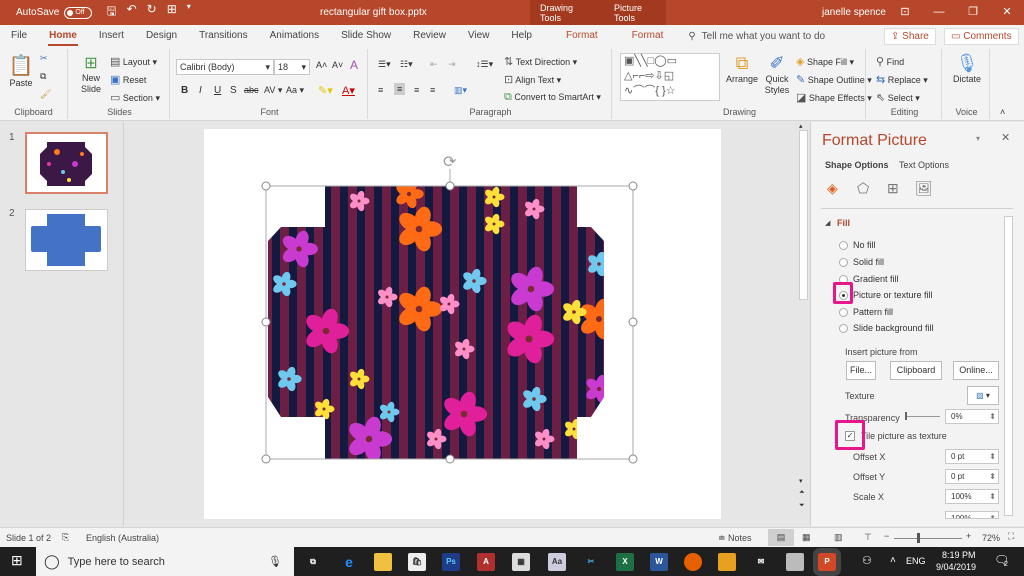 The height and width of the screenshot is (576, 1024). What do you see at coordinates (417, 562) in the screenshot?
I see `store-icon: 🛍` at bounding box center [417, 562].